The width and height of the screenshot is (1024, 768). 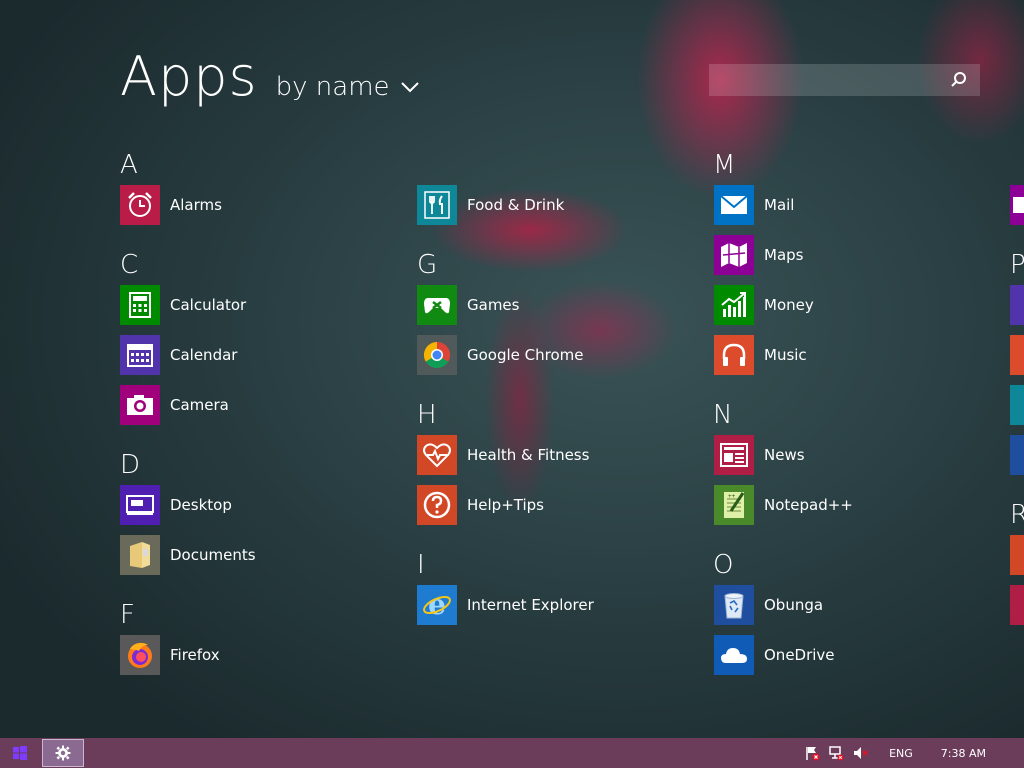 I want to click on start-button, so click(x=20, y=753).